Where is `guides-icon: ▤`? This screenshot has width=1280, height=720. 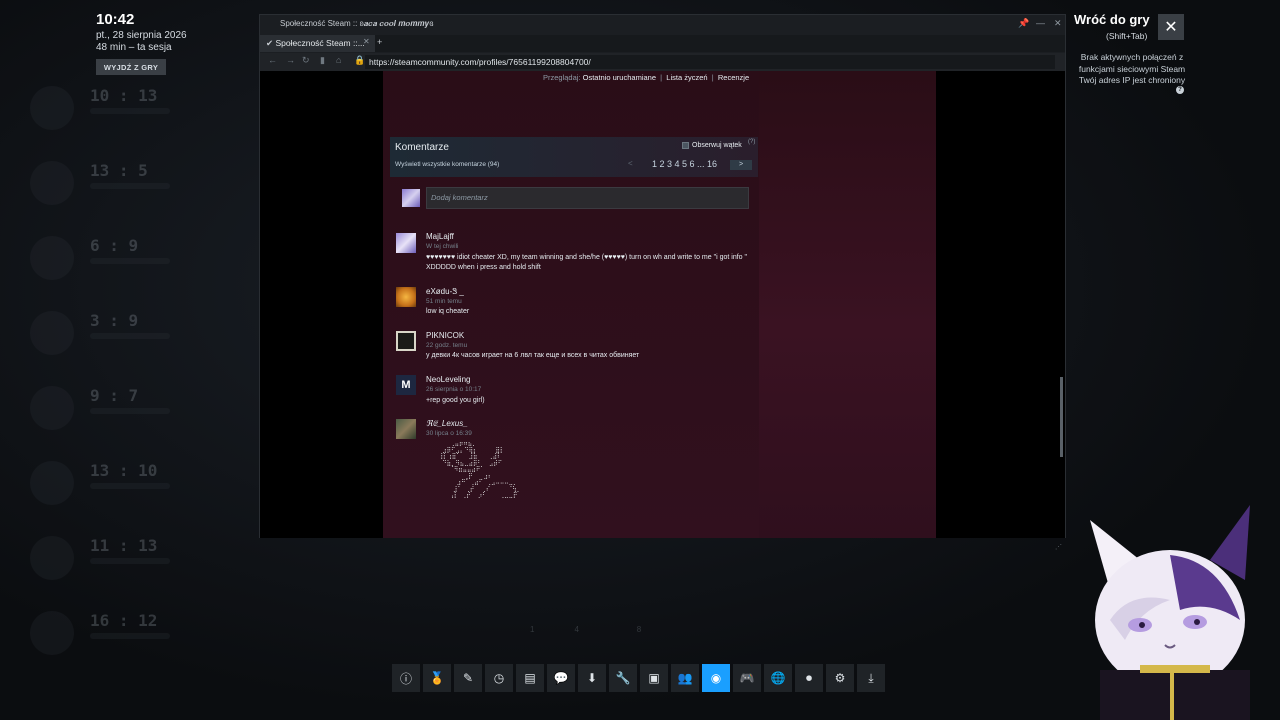 guides-icon: ▤ is located at coordinates (530, 678).